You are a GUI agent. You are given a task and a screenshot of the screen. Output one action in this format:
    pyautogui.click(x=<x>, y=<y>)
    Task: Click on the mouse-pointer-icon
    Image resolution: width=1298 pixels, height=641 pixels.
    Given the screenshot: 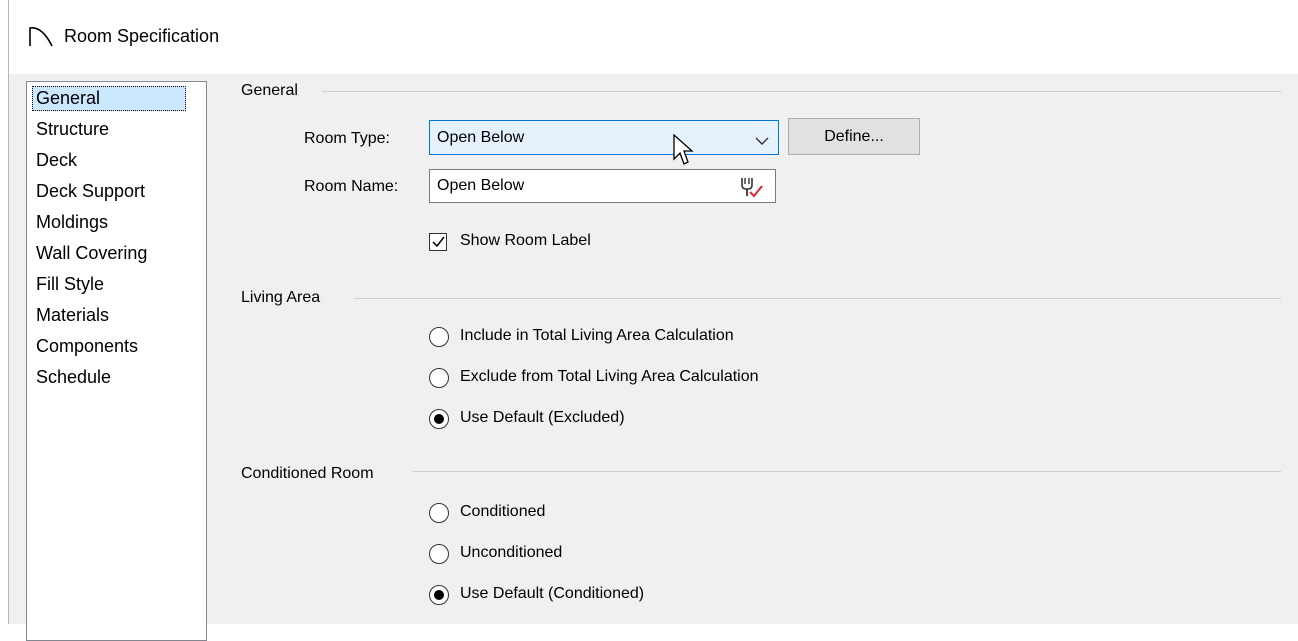 What is the action you would take?
    pyautogui.click(x=685, y=154)
    